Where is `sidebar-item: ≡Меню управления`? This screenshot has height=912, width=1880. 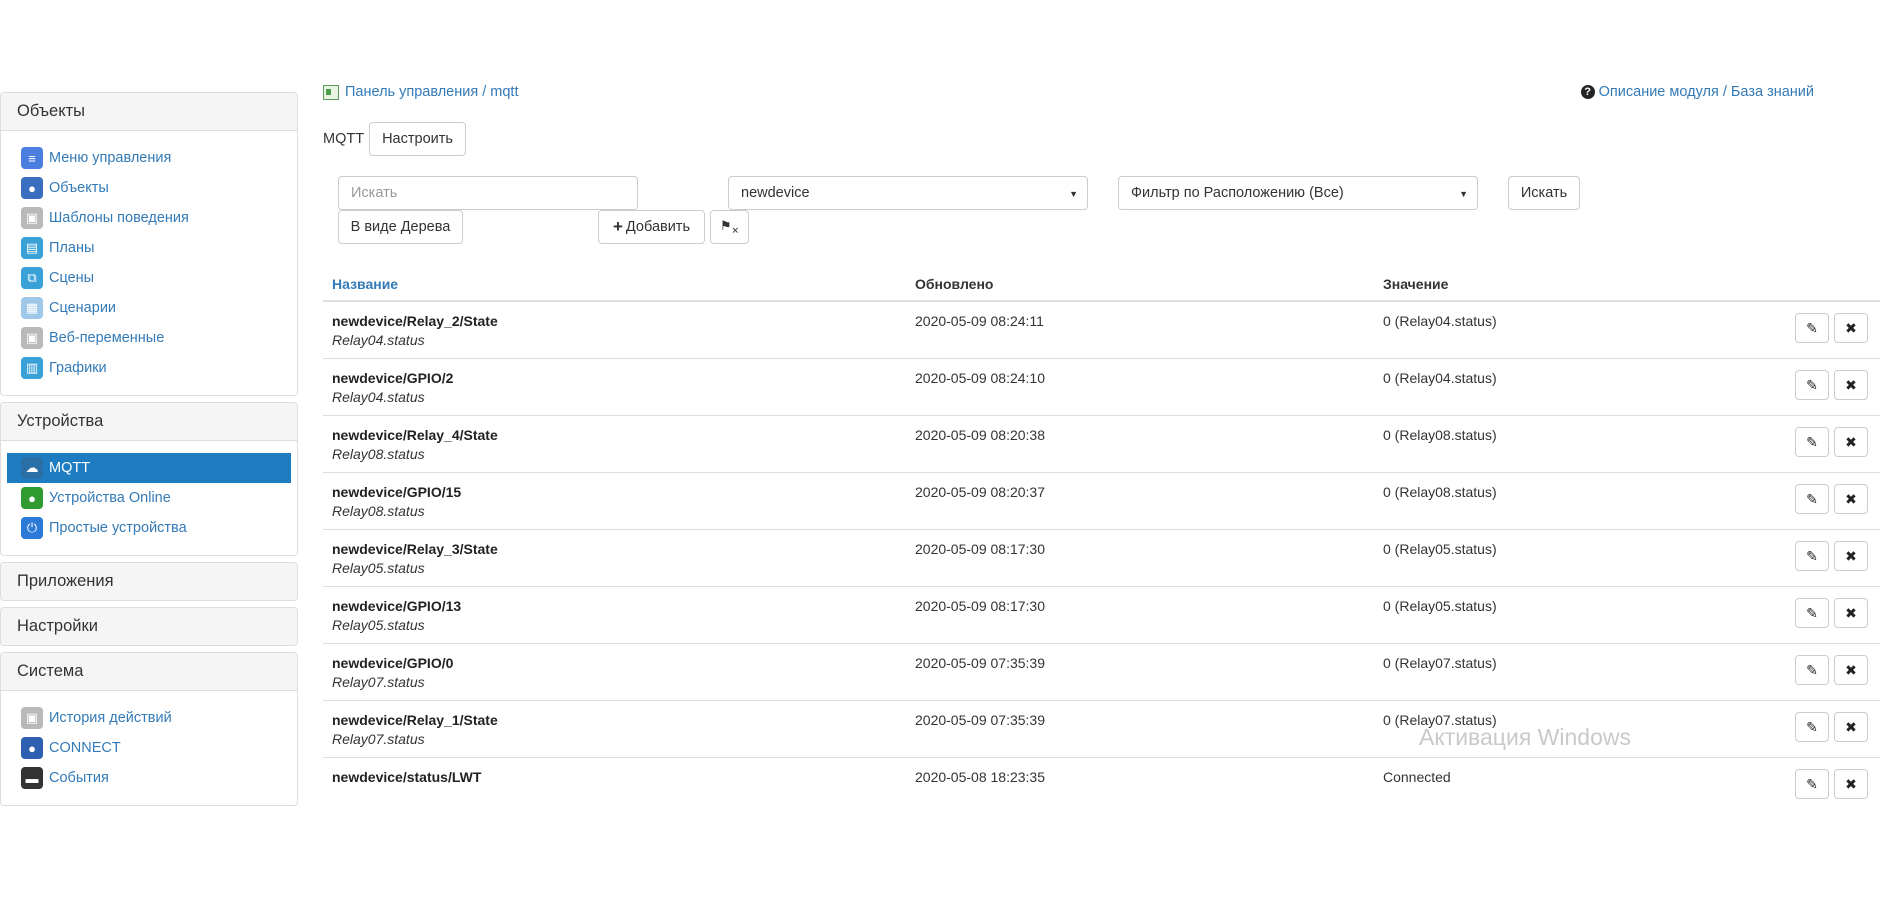 sidebar-item: ≡Меню управления is located at coordinates (149, 158).